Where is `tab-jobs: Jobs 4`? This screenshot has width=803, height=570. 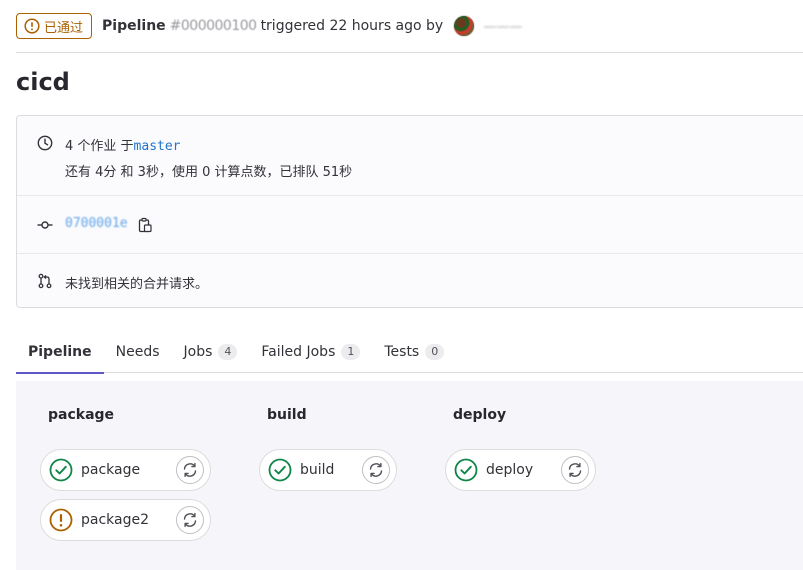 tab-jobs: Jobs 4 is located at coordinates (211, 351).